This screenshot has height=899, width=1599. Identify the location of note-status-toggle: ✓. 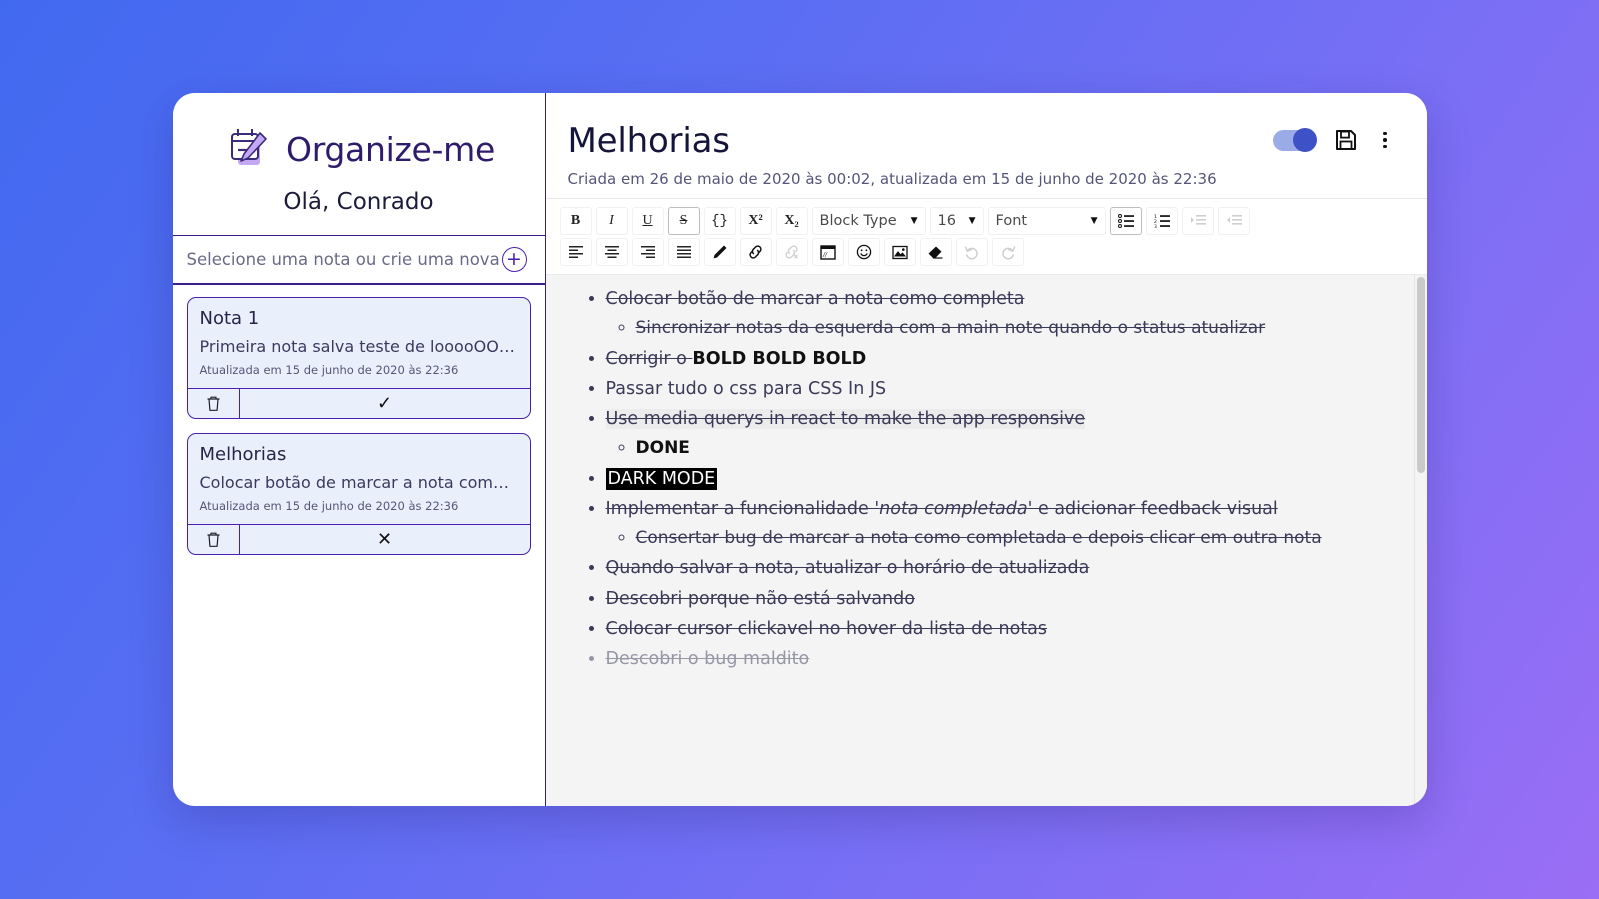
(385, 403).